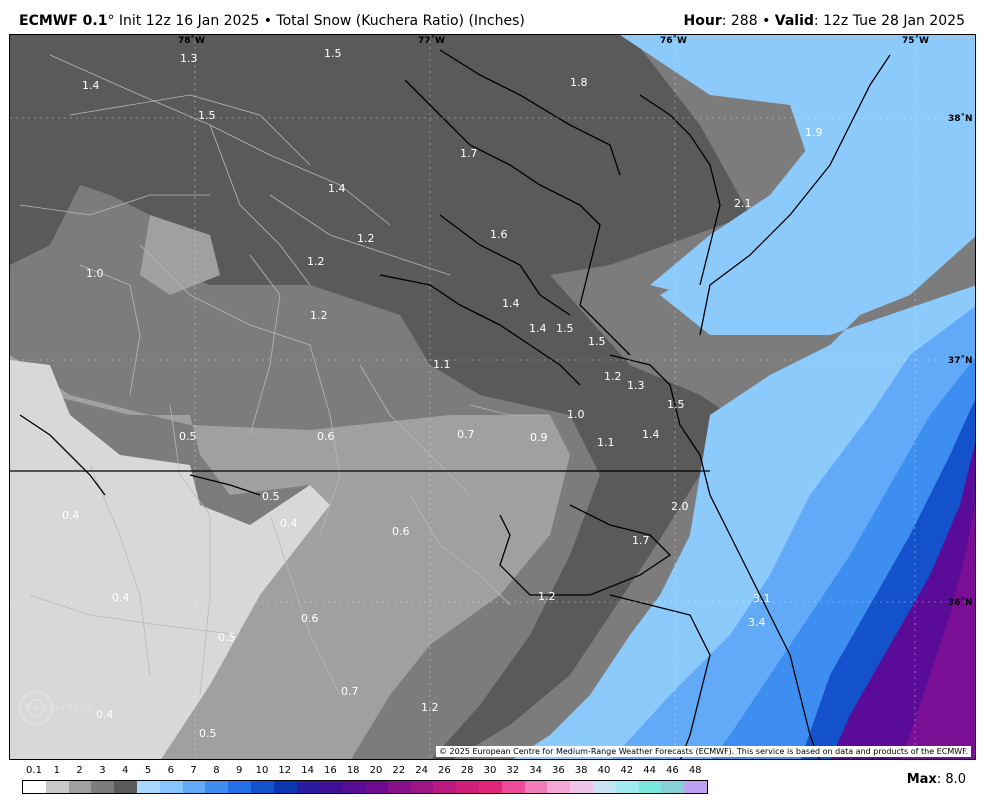  I want to click on max-number: : 8.0, so click(951, 779).